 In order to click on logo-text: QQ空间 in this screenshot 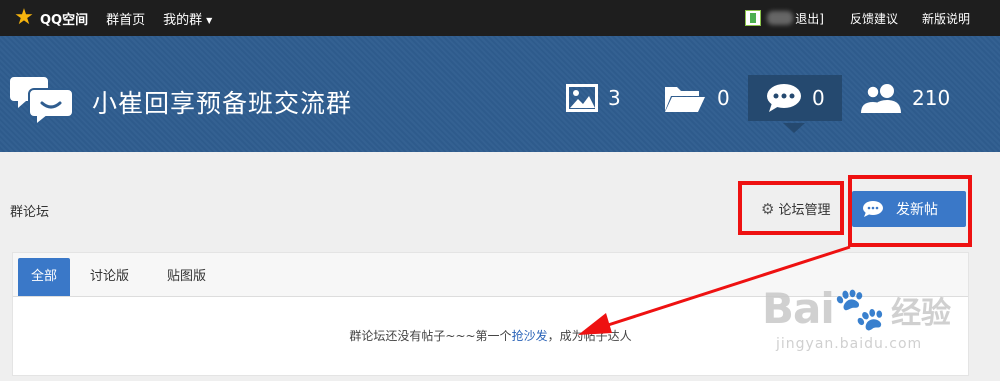, I will do `click(64, 20)`.